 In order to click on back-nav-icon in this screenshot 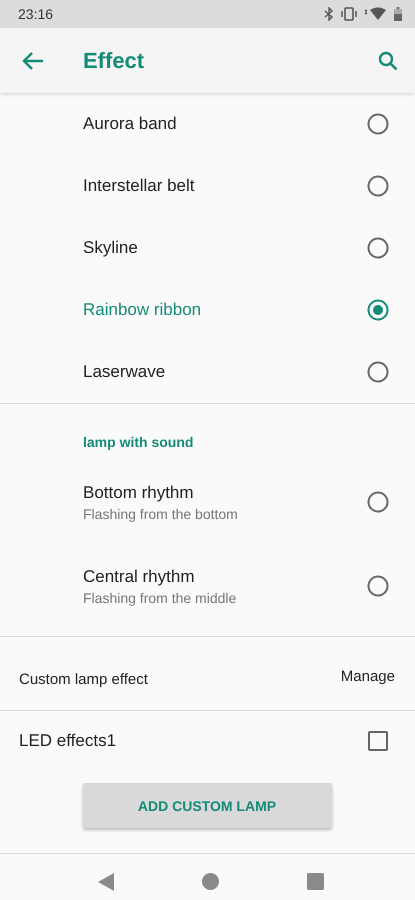, I will do `click(106, 881)`.